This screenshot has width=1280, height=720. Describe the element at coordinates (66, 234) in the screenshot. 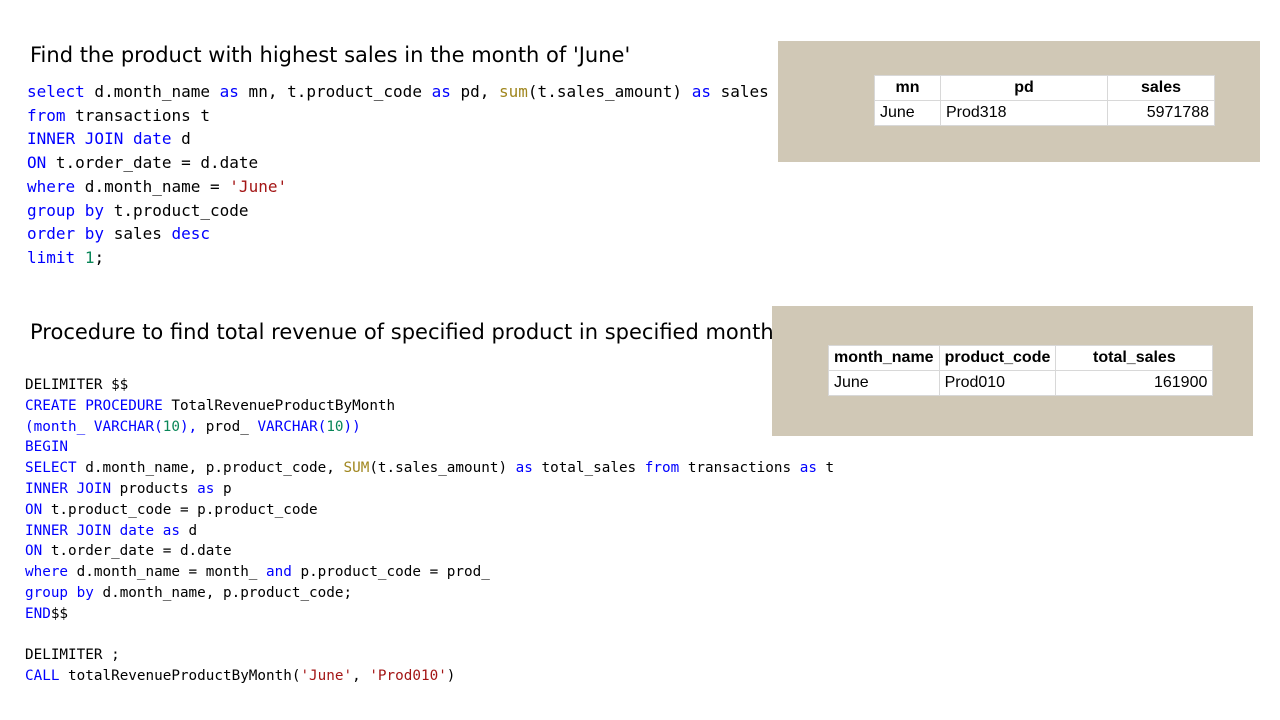

I see `code-token: order by` at that location.